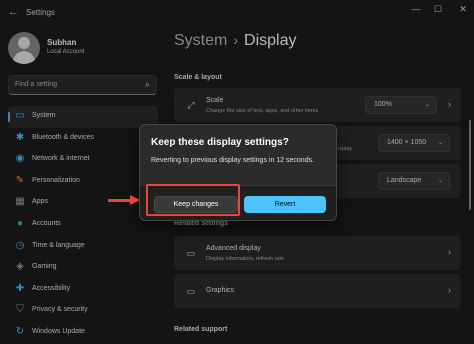 The width and height of the screenshot is (474, 344). I want to click on highlight-box, so click(193, 200).